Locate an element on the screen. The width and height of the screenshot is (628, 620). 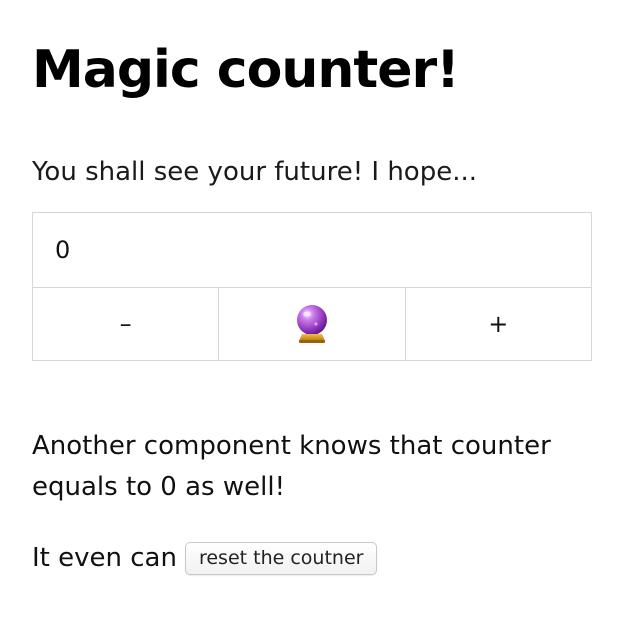
page-title: Magic counter! is located at coordinates (246, 70).